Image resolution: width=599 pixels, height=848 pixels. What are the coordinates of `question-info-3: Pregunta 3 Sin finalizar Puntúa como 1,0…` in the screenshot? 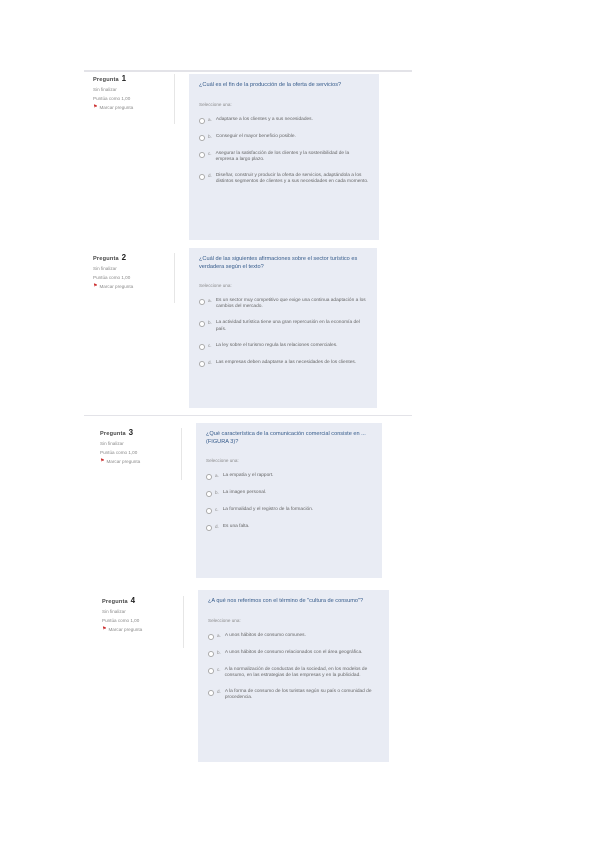 It's located at (138, 454).